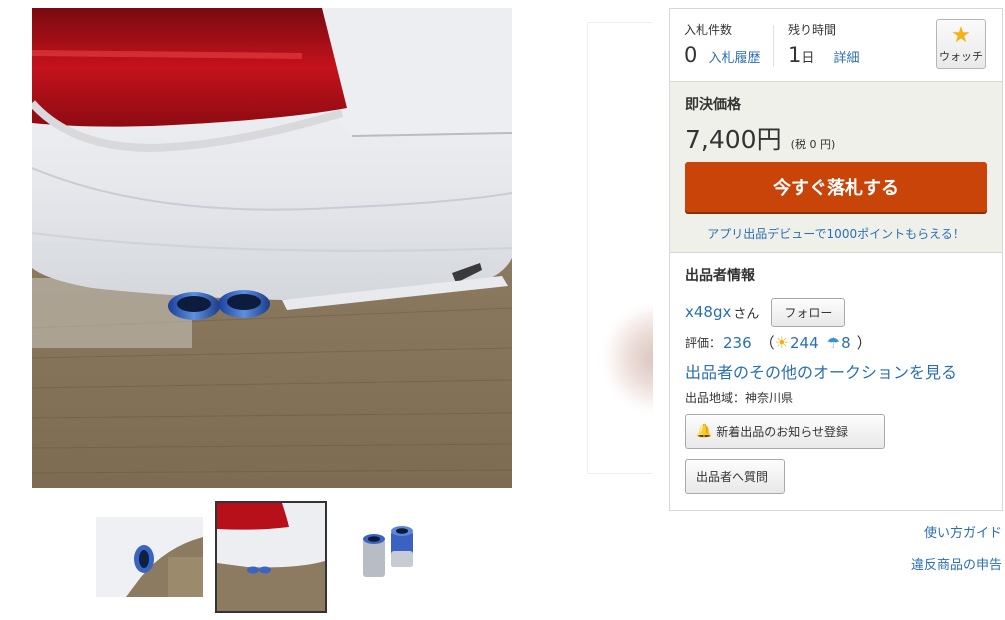  I want to click on watch-button: ★ ウォッチ, so click(961, 44).